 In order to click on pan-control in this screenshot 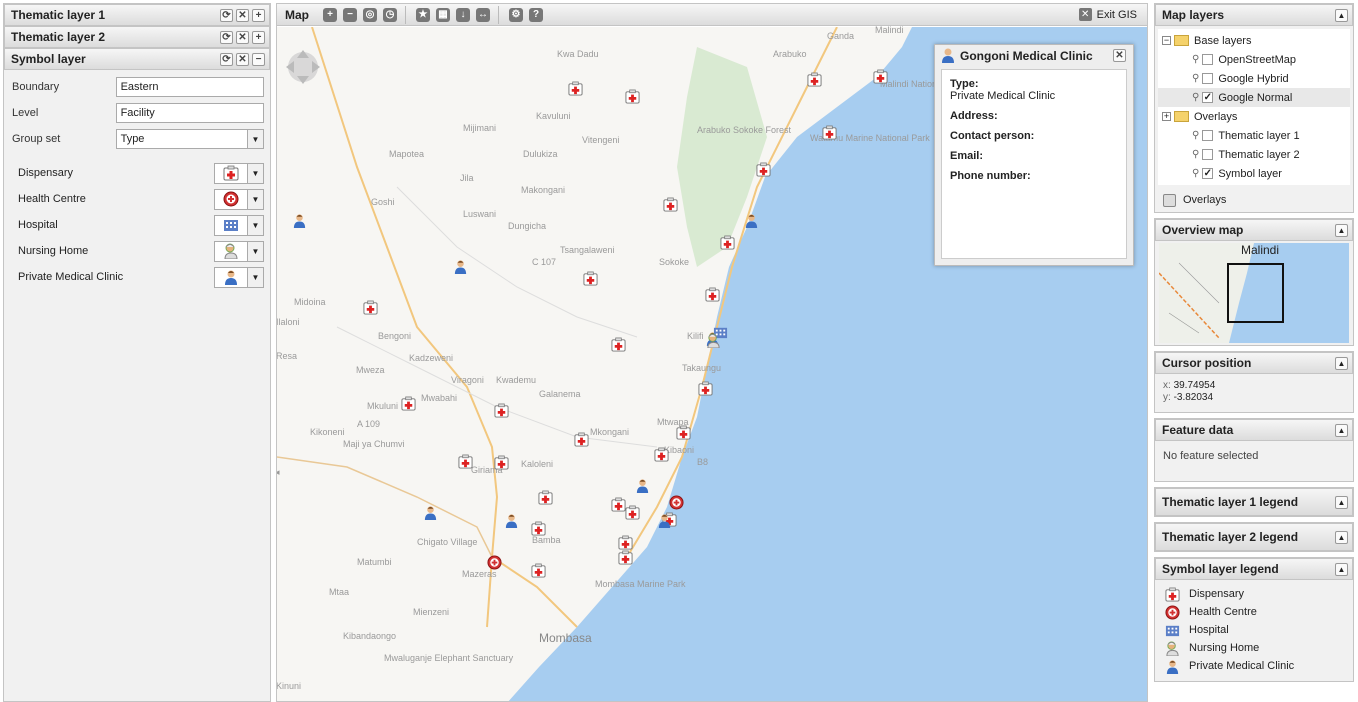, I will do `click(303, 67)`.